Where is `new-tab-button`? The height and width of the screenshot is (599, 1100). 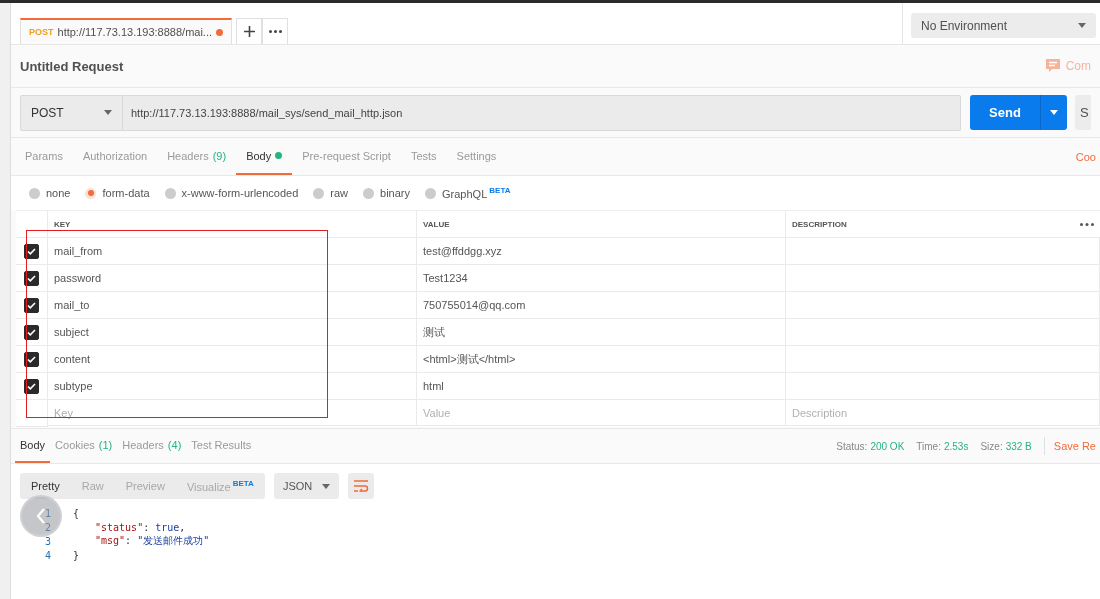 new-tab-button is located at coordinates (249, 31).